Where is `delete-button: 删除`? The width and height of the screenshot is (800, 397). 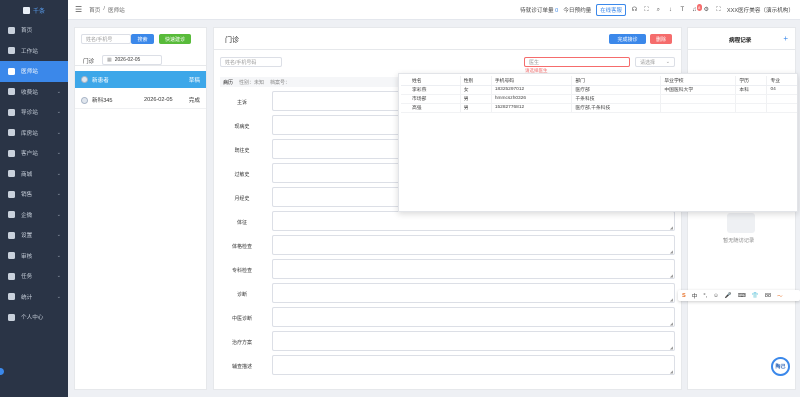
delete-button: 删除 is located at coordinates (661, 39).